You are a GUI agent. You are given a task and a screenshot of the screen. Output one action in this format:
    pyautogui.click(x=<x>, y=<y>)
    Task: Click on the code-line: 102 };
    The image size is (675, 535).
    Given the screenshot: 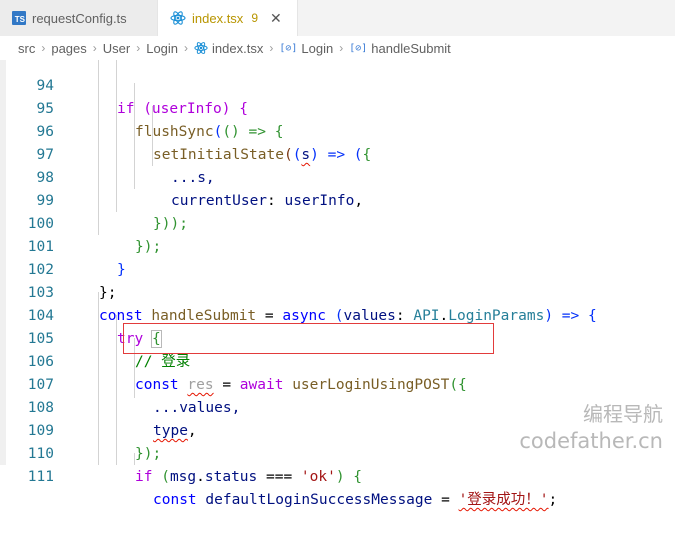 What is the action you would take?
    pyautogui.click(x=337, y=268)
    